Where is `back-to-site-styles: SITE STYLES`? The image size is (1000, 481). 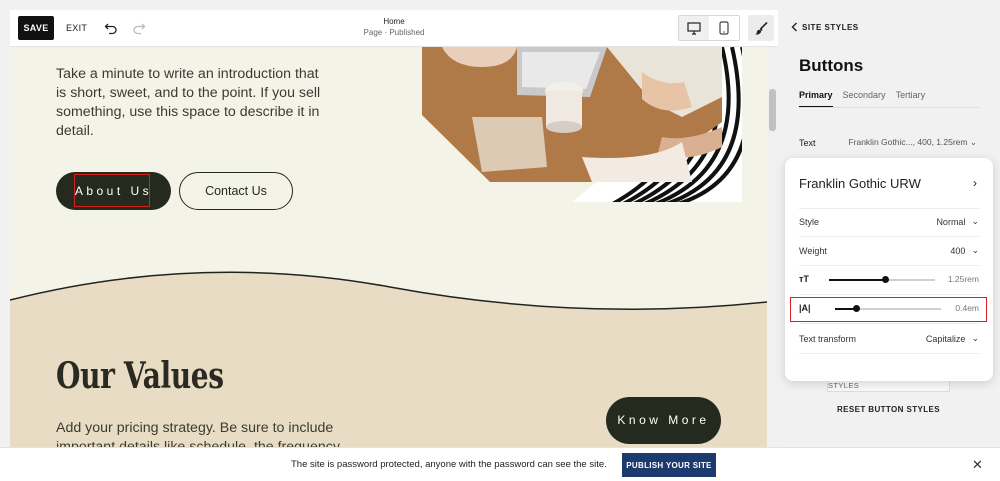 back-to-site-styles: SITE STYLES is located at coordinates (825, 27).